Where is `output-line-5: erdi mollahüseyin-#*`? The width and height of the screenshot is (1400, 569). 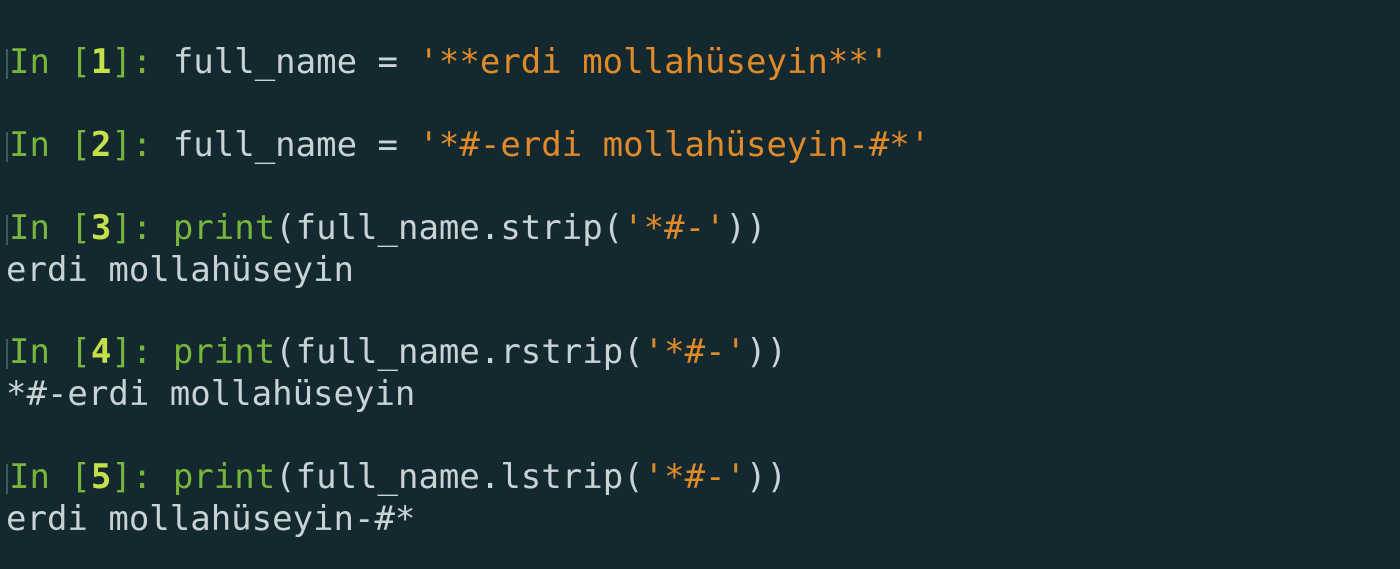
output-line-5: erdi mollahüseyin-#* is located at coordinates (211, 519).